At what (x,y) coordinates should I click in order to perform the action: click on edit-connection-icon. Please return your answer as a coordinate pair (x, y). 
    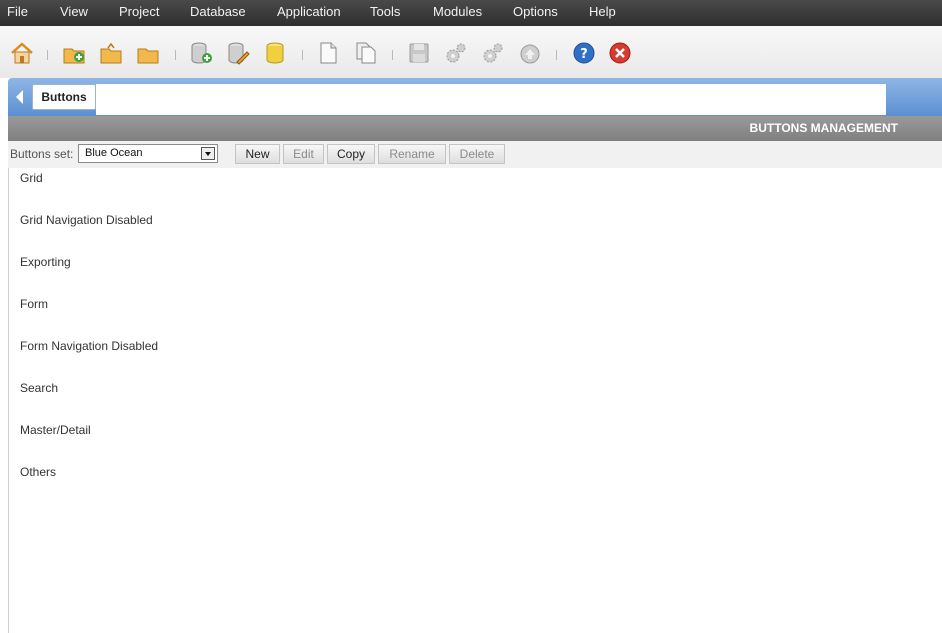
    Looking at the image, I should click on (238, 53).